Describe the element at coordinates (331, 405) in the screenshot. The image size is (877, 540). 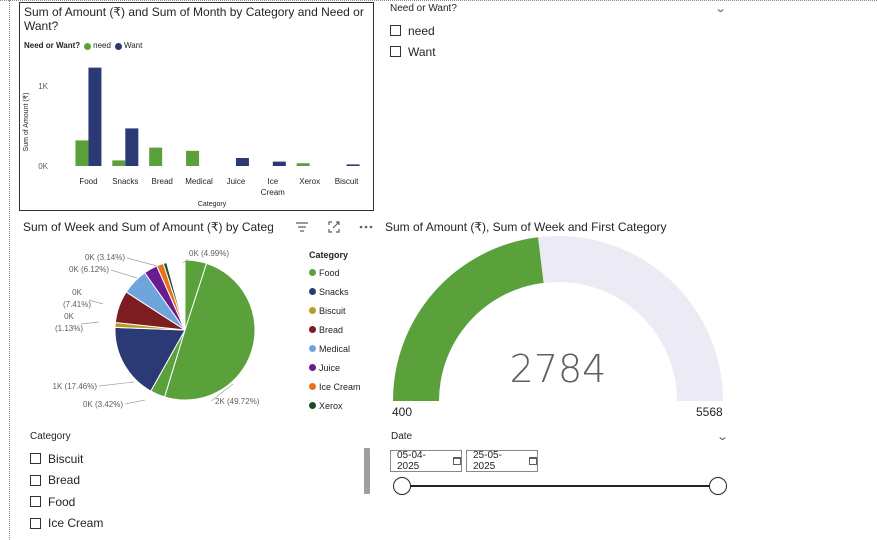
I see `legend-label: Xerox` at that location.